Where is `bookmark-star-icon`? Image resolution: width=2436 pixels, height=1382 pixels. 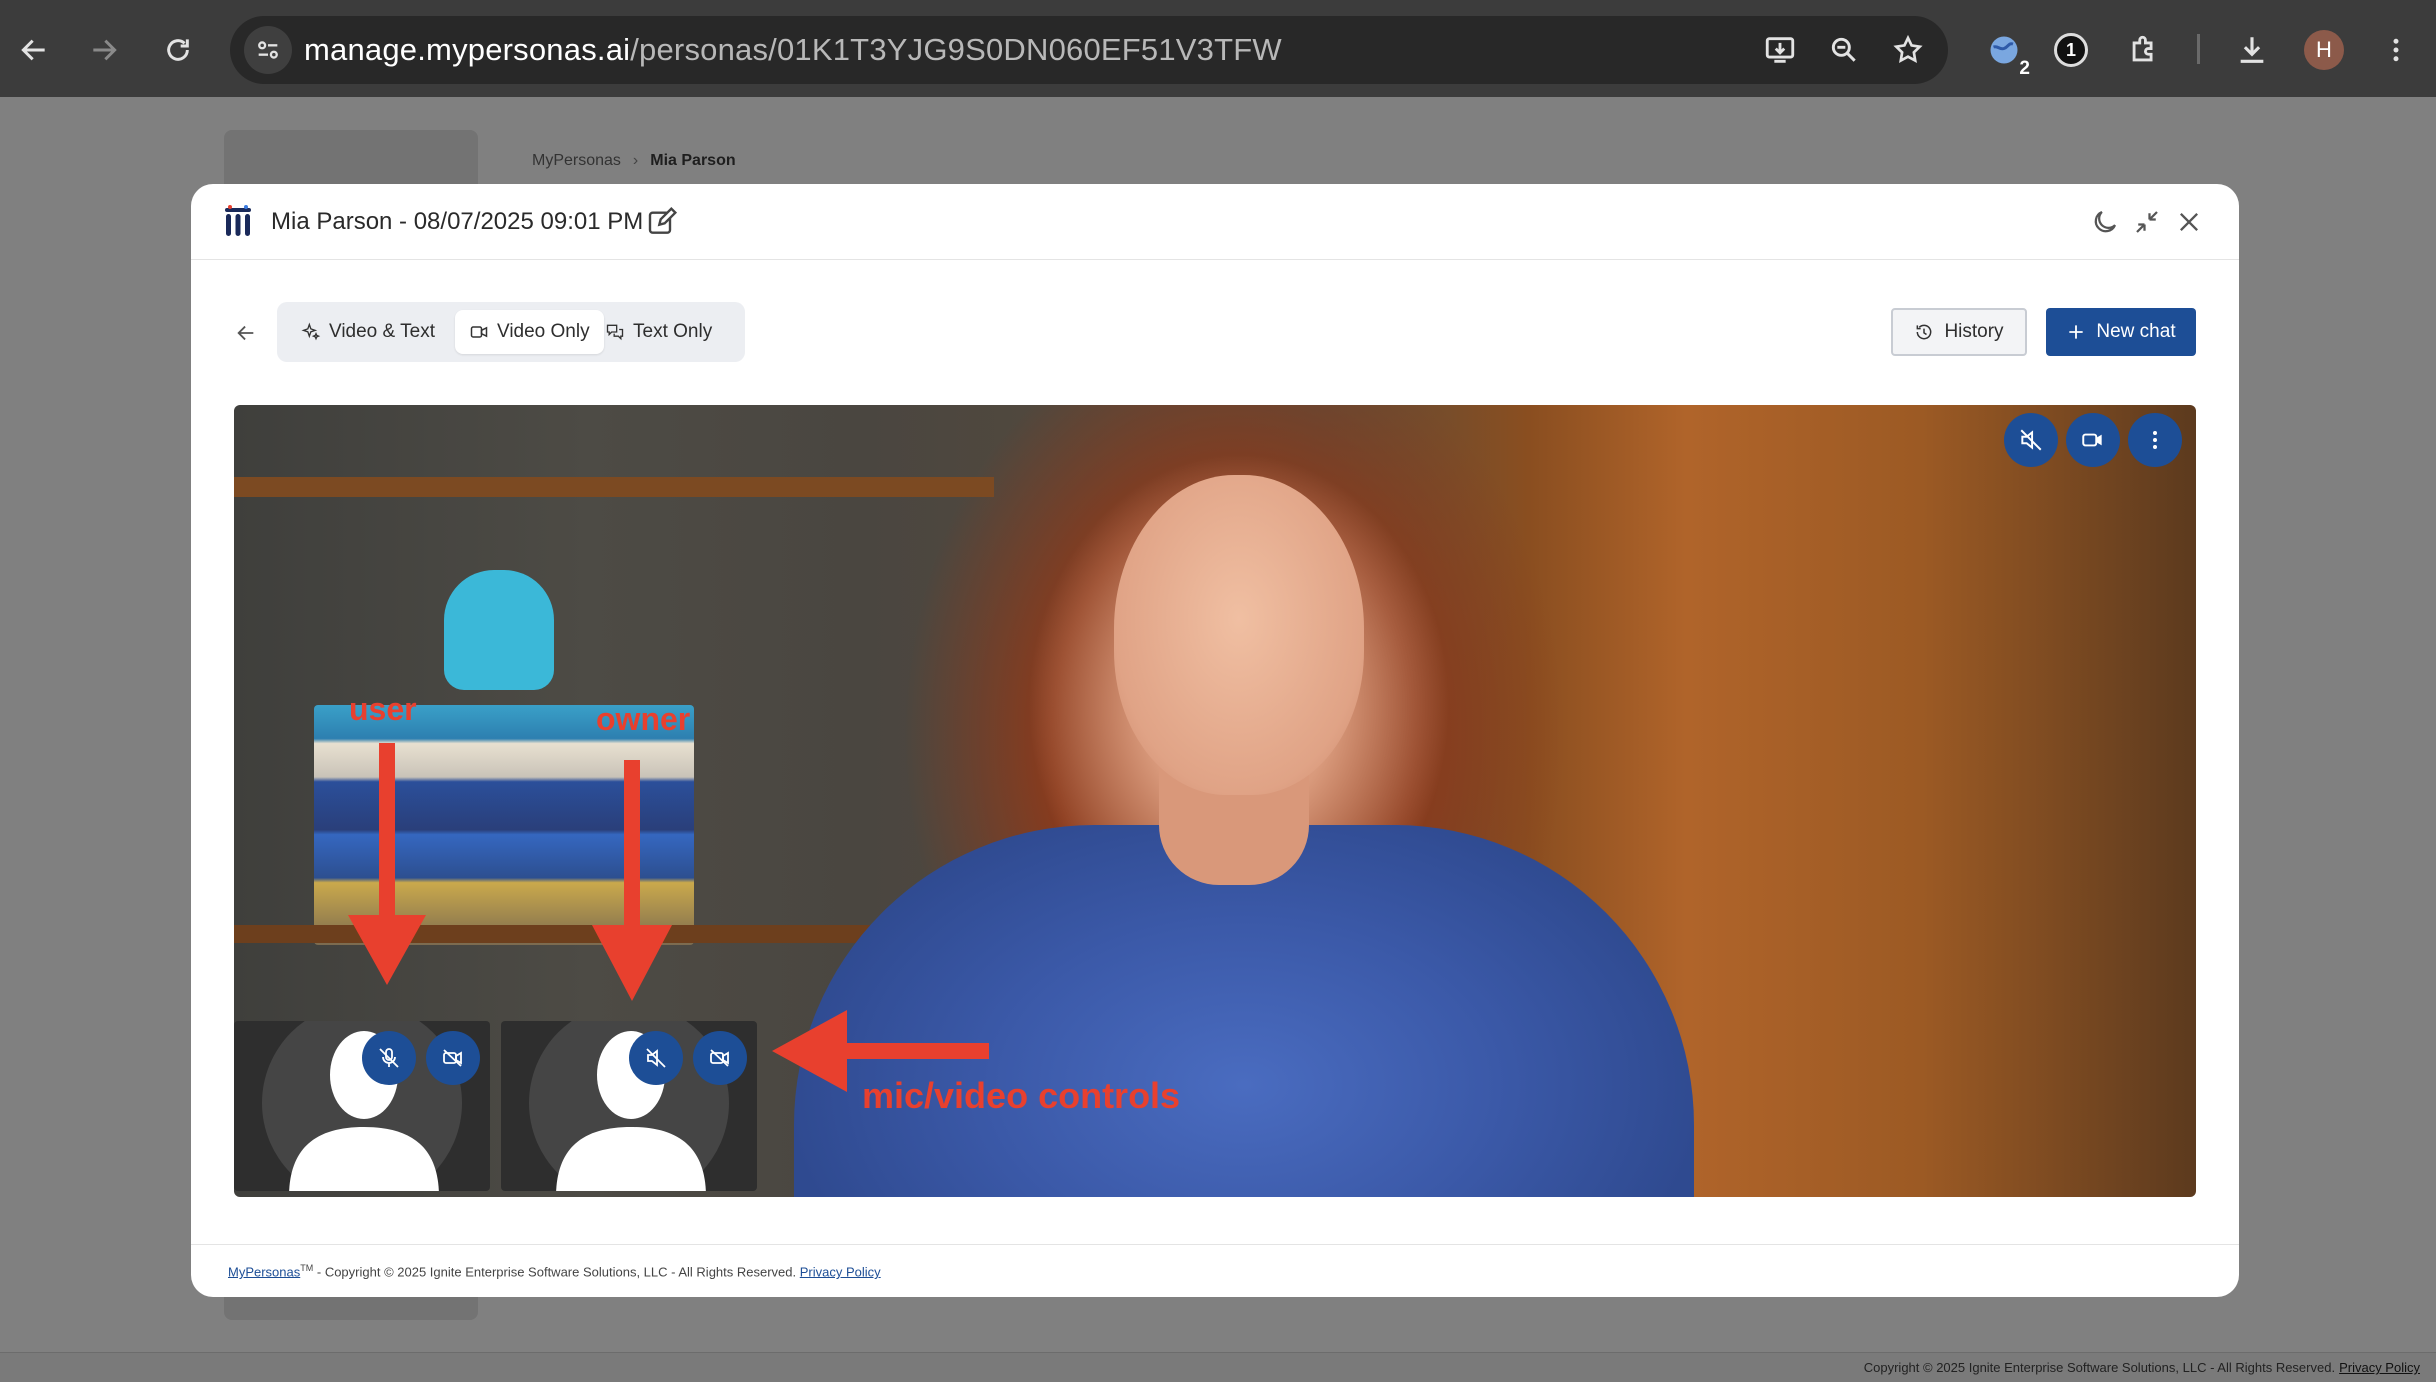
bookmark-star-icon is located at coordinates (1908, 50).